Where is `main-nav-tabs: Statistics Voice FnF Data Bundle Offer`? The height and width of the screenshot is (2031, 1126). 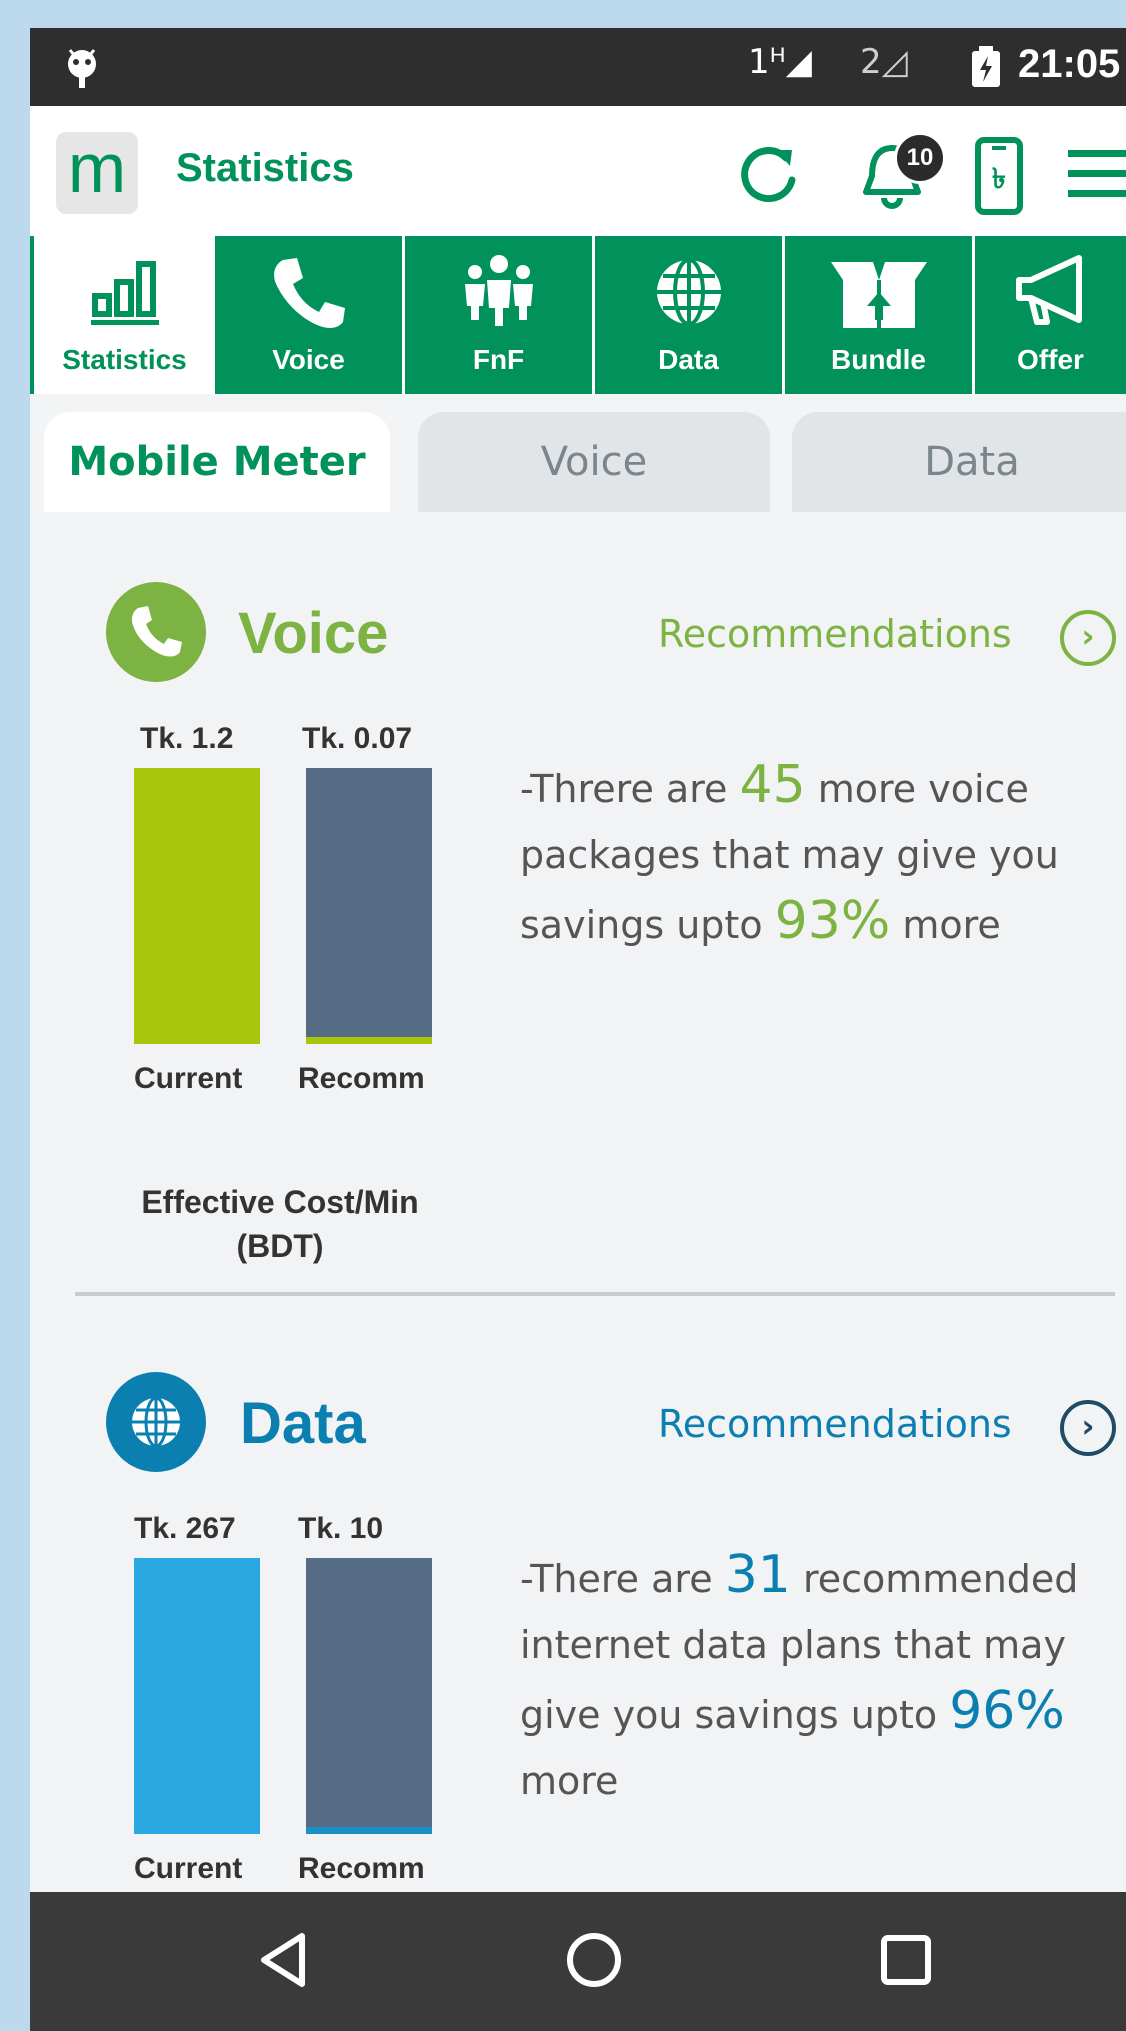 main-nav-tabs: Statistics Voice FnF Data Bundle Offer is located at coordinates (578, 315).